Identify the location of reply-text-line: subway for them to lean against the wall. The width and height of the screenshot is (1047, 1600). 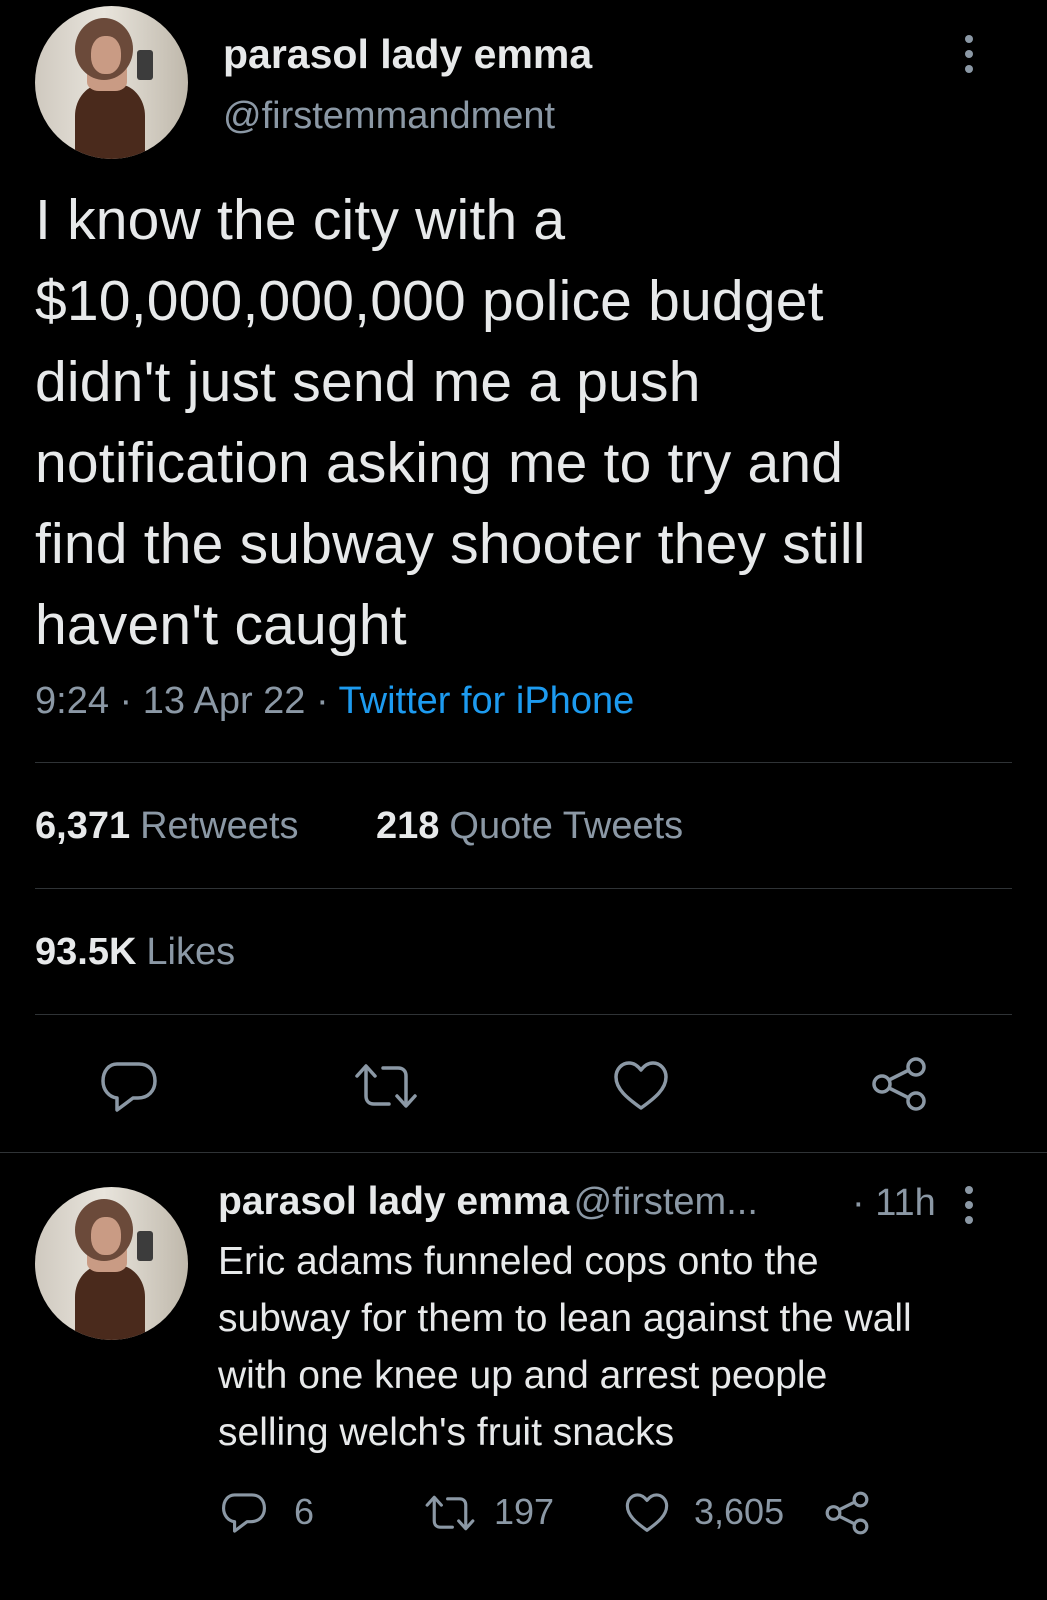
(565, 1318).